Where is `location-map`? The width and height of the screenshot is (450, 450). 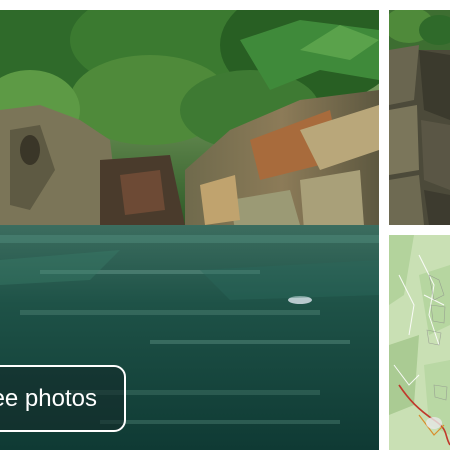 location-map is located at coordinates (419, 342).